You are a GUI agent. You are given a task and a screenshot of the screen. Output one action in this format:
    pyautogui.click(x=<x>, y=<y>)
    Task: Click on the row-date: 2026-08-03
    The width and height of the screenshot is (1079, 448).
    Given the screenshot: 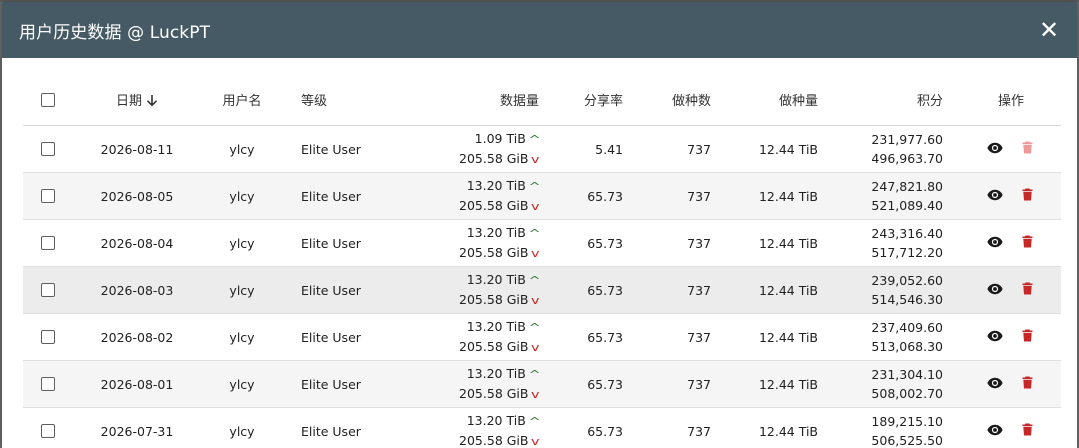 What is the action you would take?
    pyautogui.click(x=137, y=290)
    